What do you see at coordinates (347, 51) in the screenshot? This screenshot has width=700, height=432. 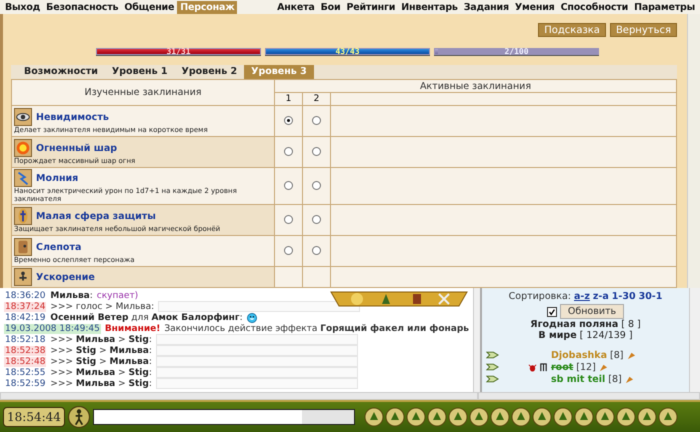 I see `stat-reading: 43/43` at bounding box center [347, 51].